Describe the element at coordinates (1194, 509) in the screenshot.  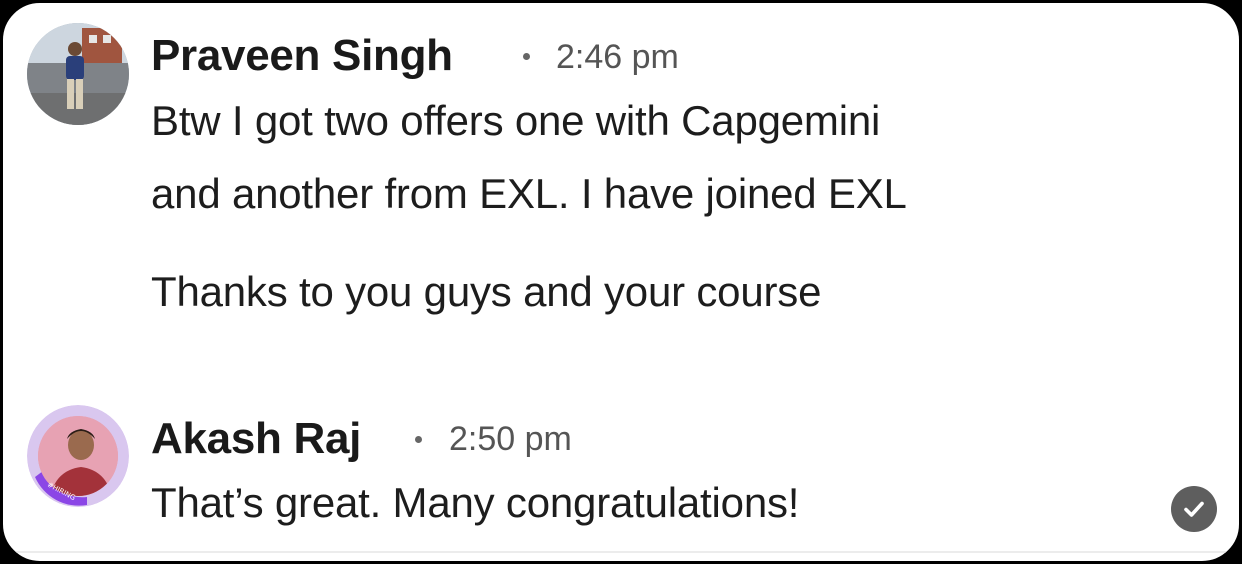
I see `check-circle-icon` at that location.